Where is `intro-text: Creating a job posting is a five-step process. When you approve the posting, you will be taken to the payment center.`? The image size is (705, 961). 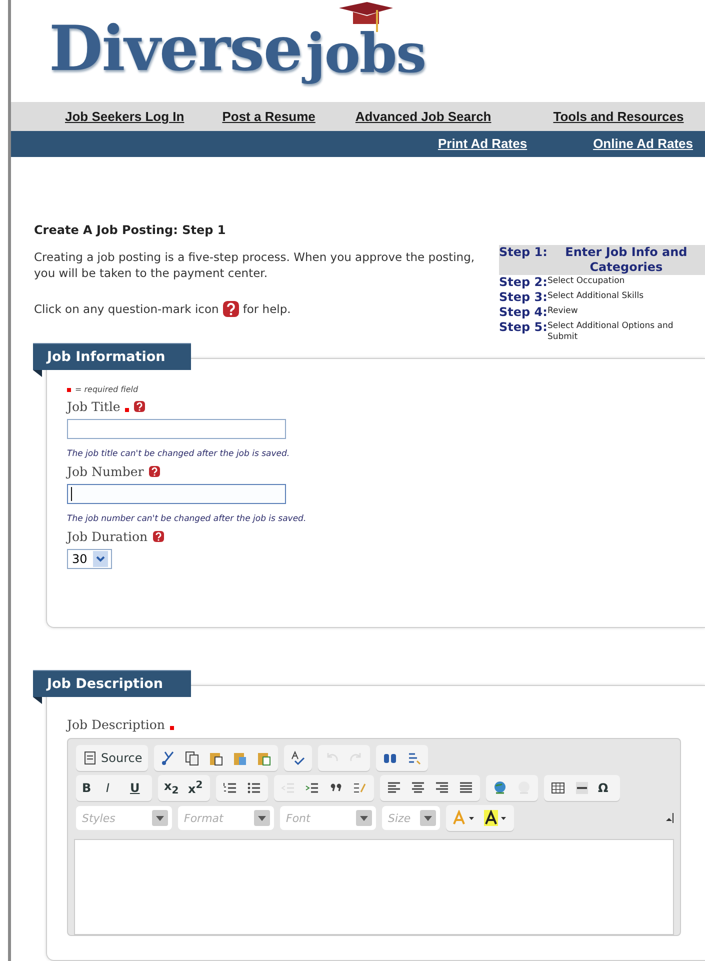
intro-text: Creating a job posting is a five-step process. When you approve the posting, you will be taken to the payment center. is located at coordinates (255, 265).